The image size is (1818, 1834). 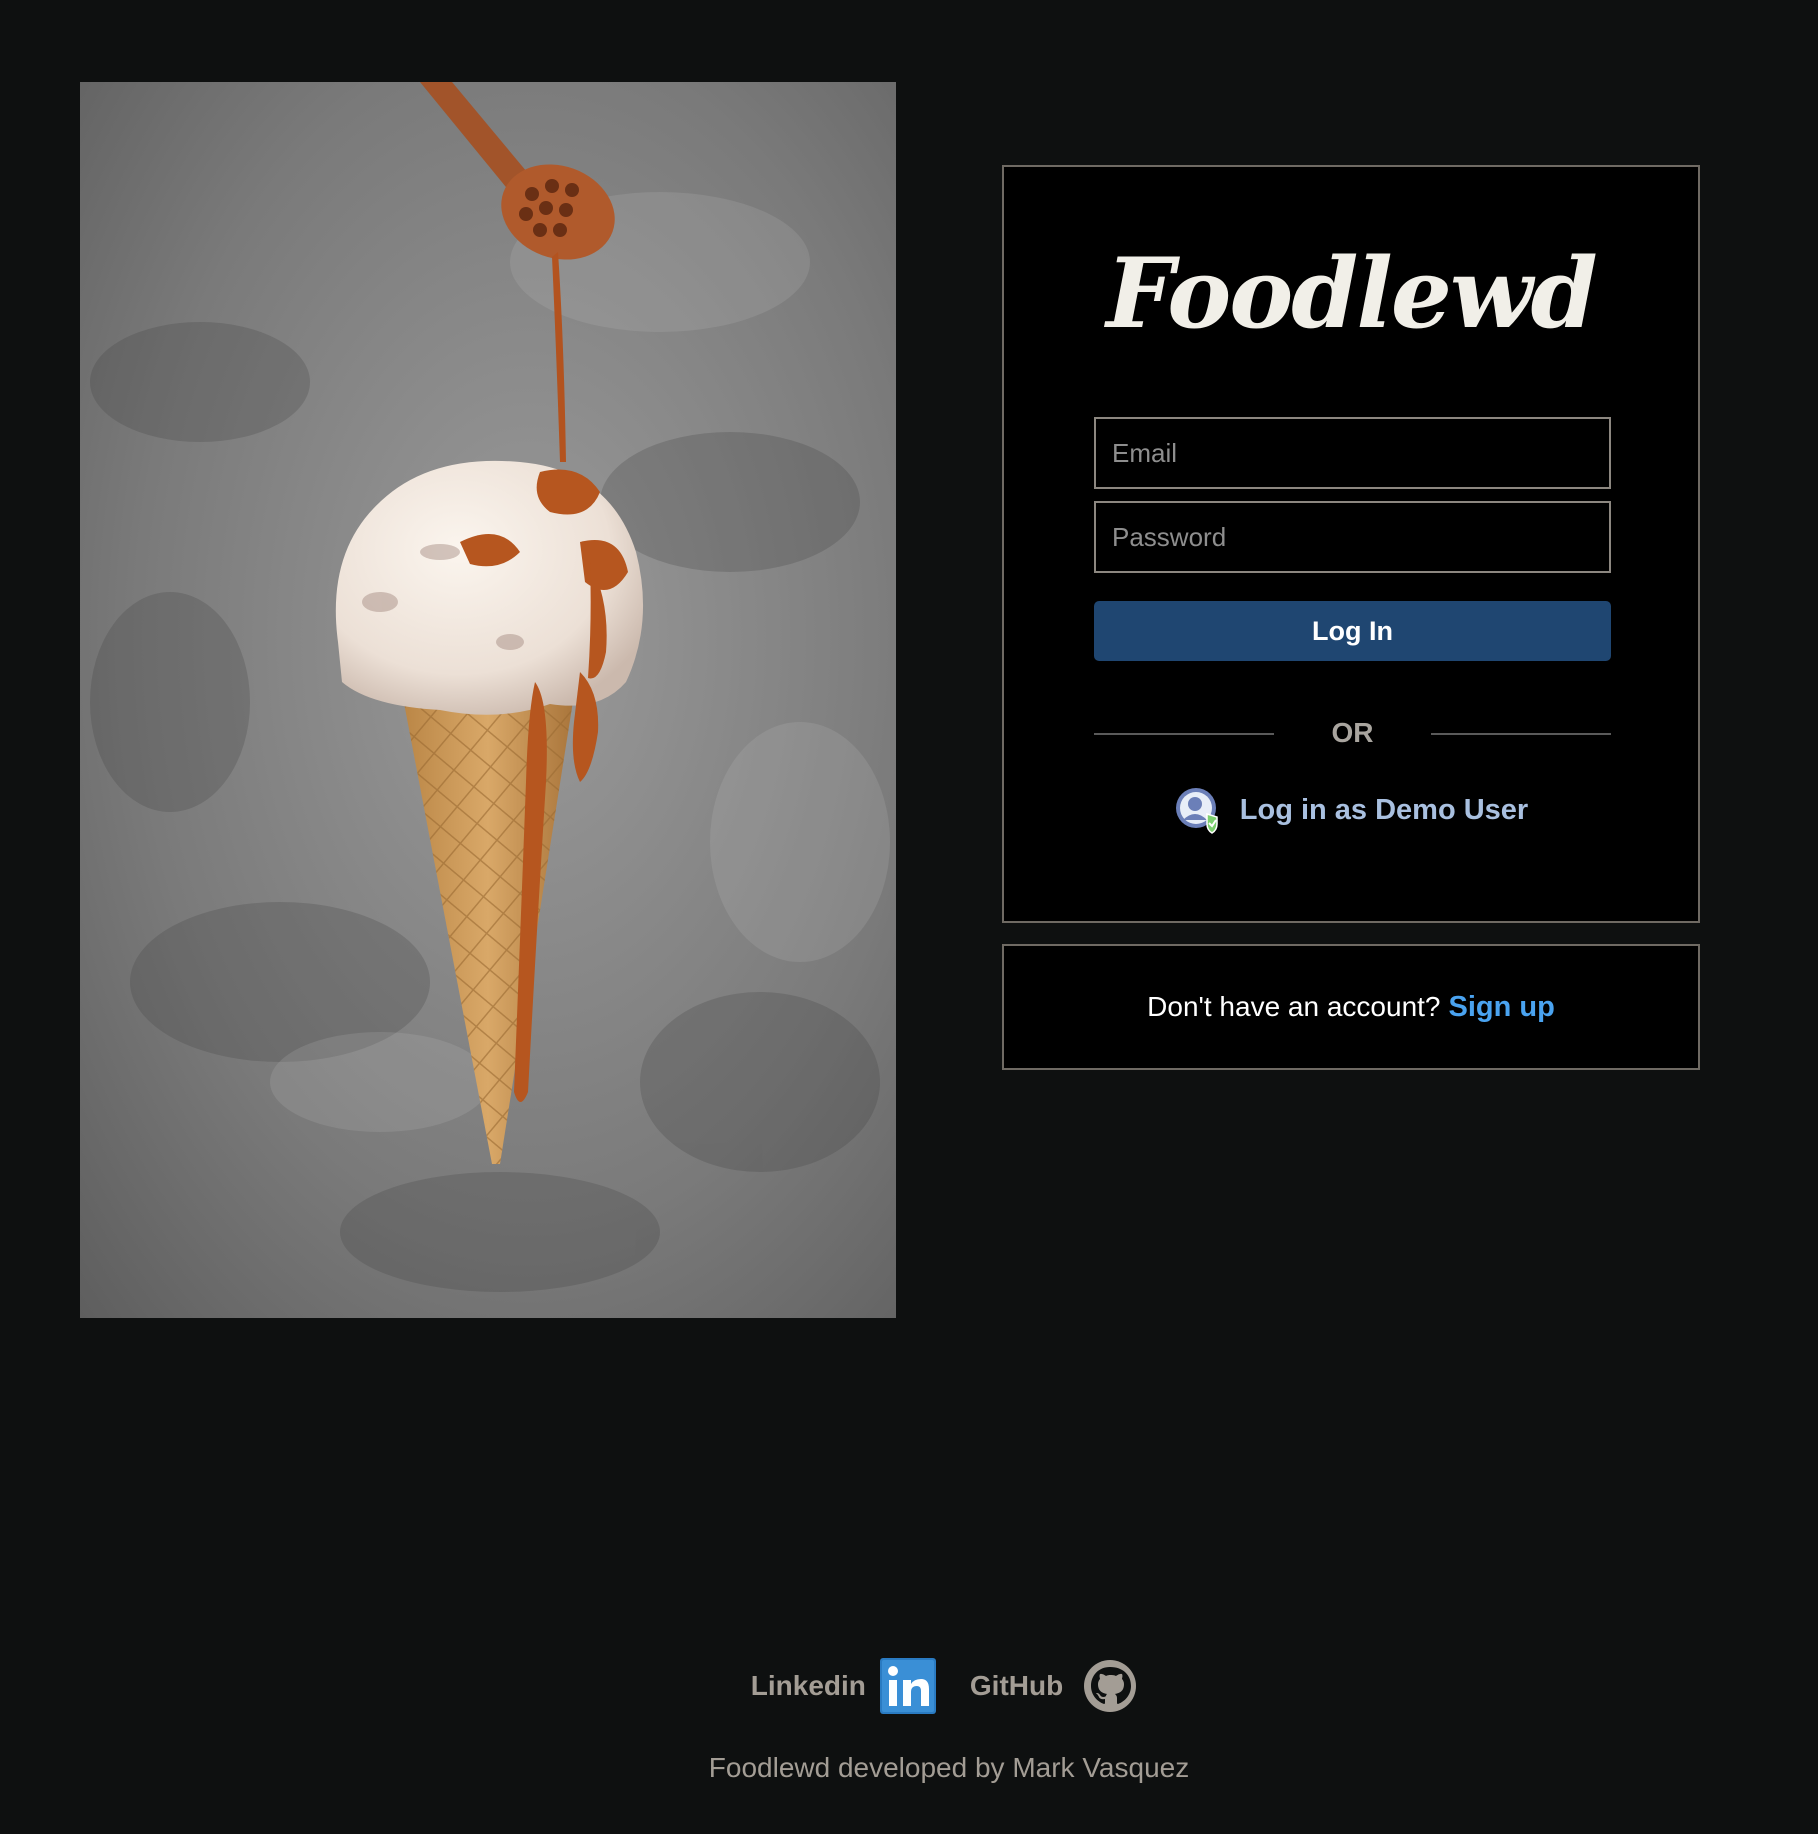 I want to click on linkedin-icon, so click(x=907, y=1686).